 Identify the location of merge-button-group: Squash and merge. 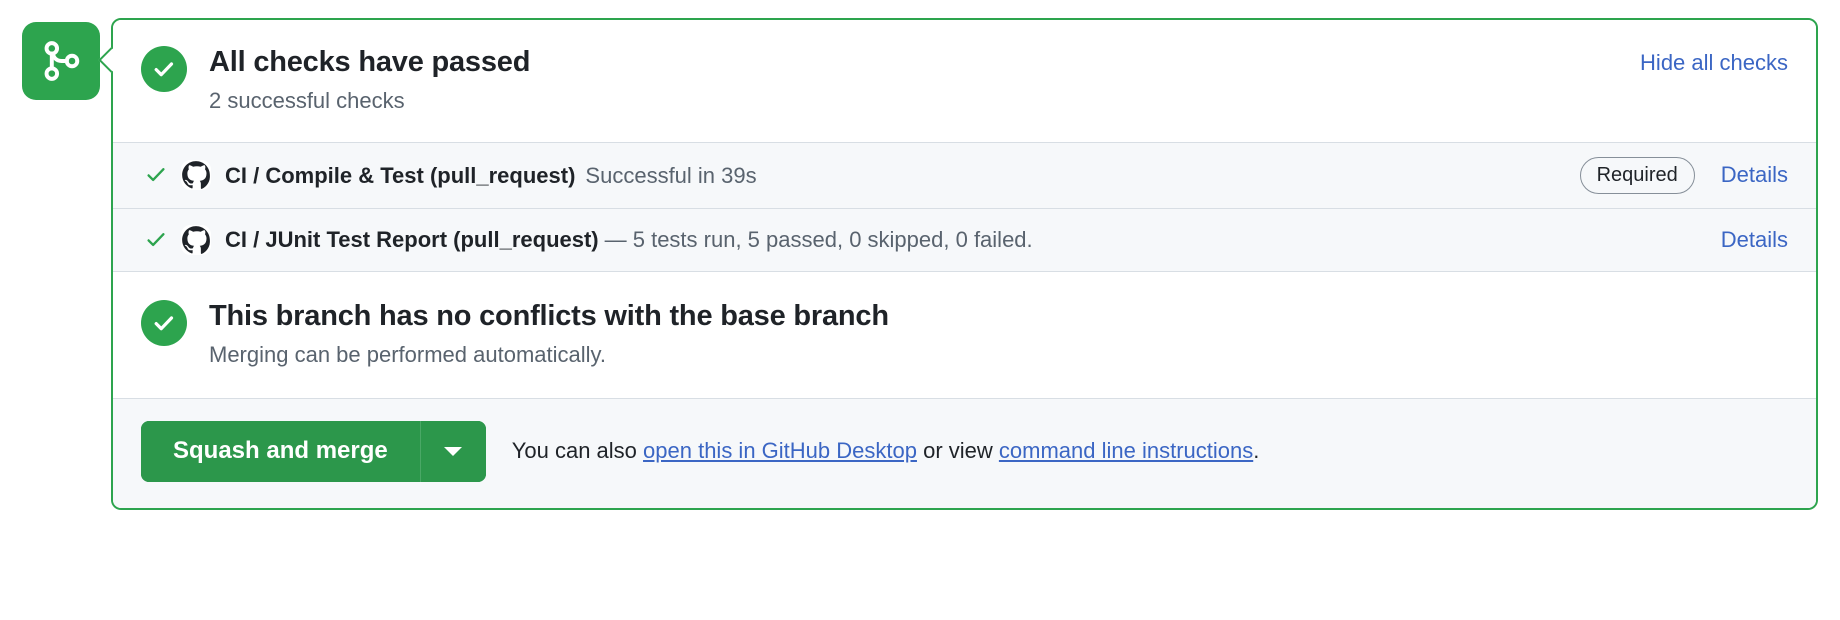
(313, 451).